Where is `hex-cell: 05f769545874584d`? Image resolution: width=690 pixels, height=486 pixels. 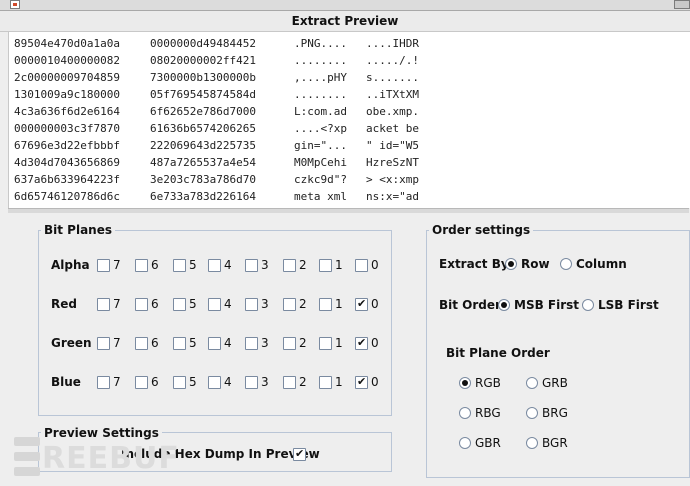 hex-cell: 05f769545874584d is located at coordinates (203, 94).